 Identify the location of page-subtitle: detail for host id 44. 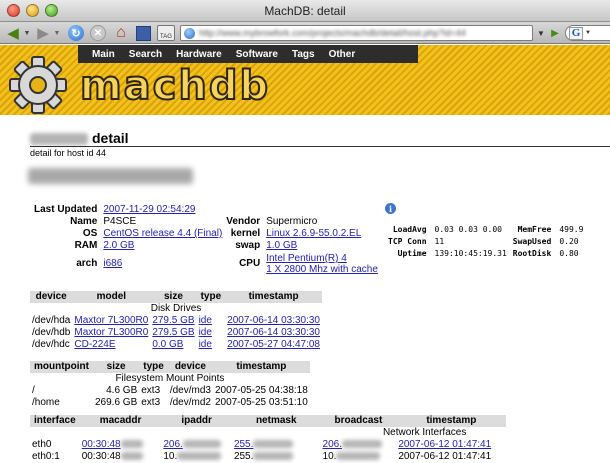
(68, 153).